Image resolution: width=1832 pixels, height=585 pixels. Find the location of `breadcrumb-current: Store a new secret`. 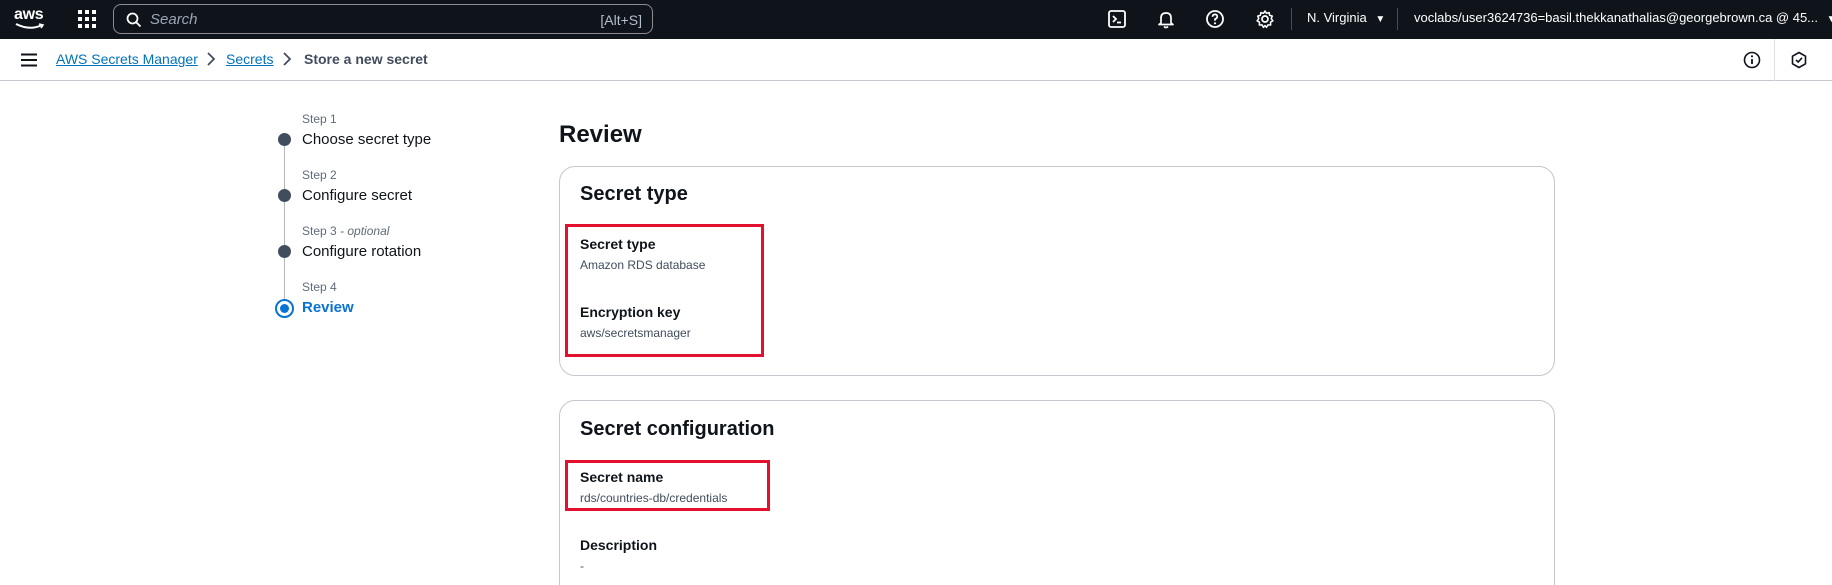

breadcrumb-current: Store a new secret is located at coordinates (366, 59).